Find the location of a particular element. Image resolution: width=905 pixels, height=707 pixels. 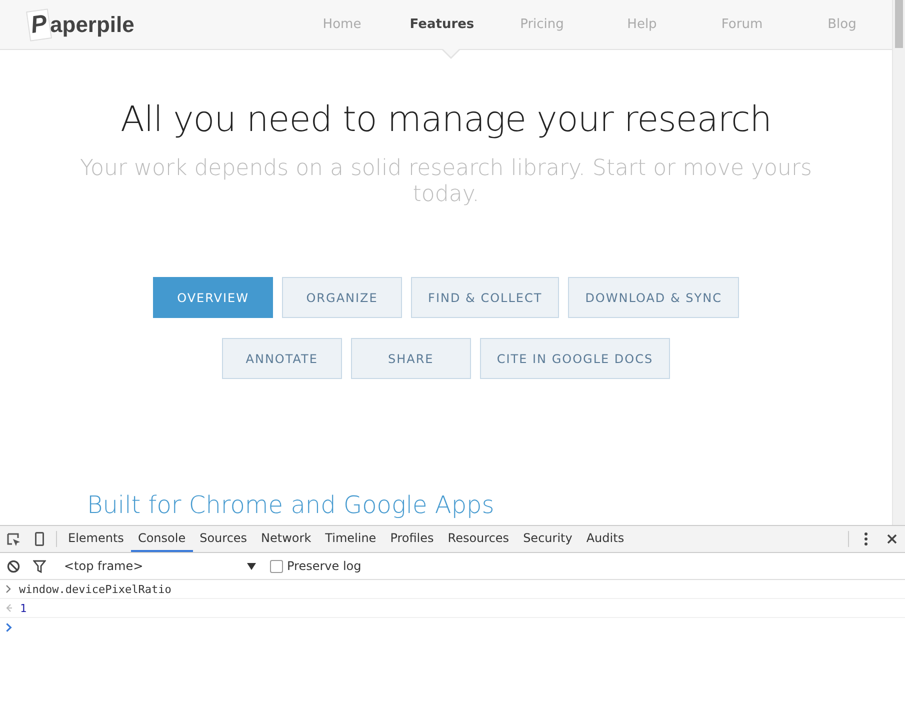

feature-tab: FIND & COLLECT is located at coordinates (485, 297).